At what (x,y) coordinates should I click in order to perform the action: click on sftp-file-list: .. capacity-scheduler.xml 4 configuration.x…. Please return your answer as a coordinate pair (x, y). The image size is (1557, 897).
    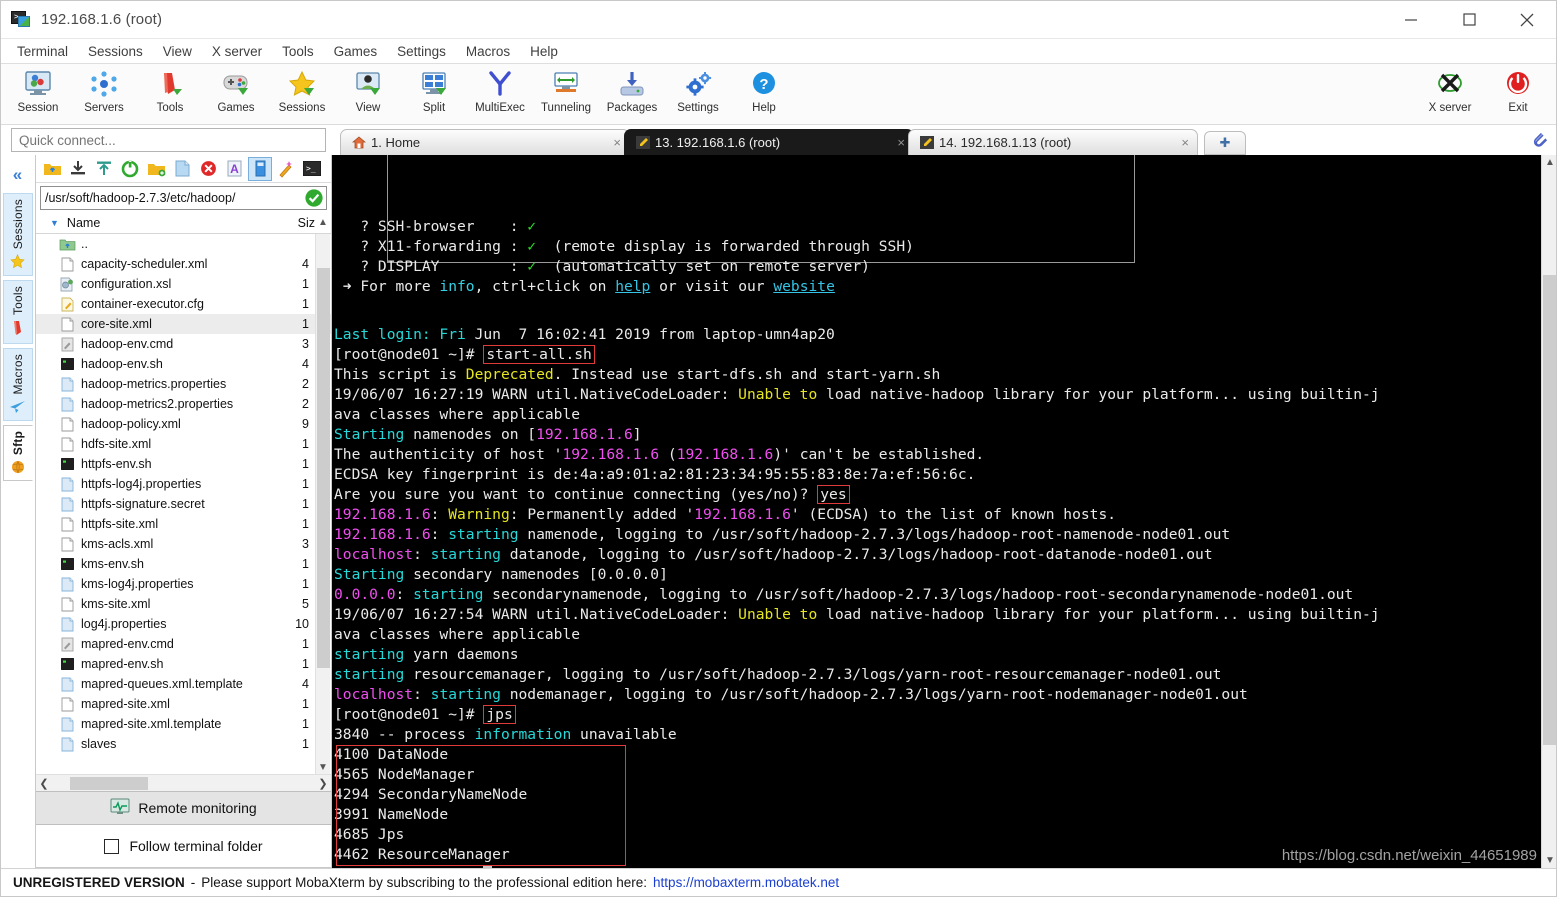
    Looking at the image, I should click on (183, 504).